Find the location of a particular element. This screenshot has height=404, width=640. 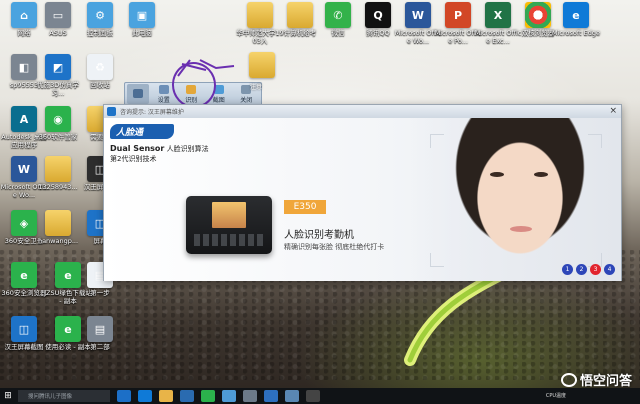

desktop-icon: ▭ ASUS is located at coordinates (58, 19).